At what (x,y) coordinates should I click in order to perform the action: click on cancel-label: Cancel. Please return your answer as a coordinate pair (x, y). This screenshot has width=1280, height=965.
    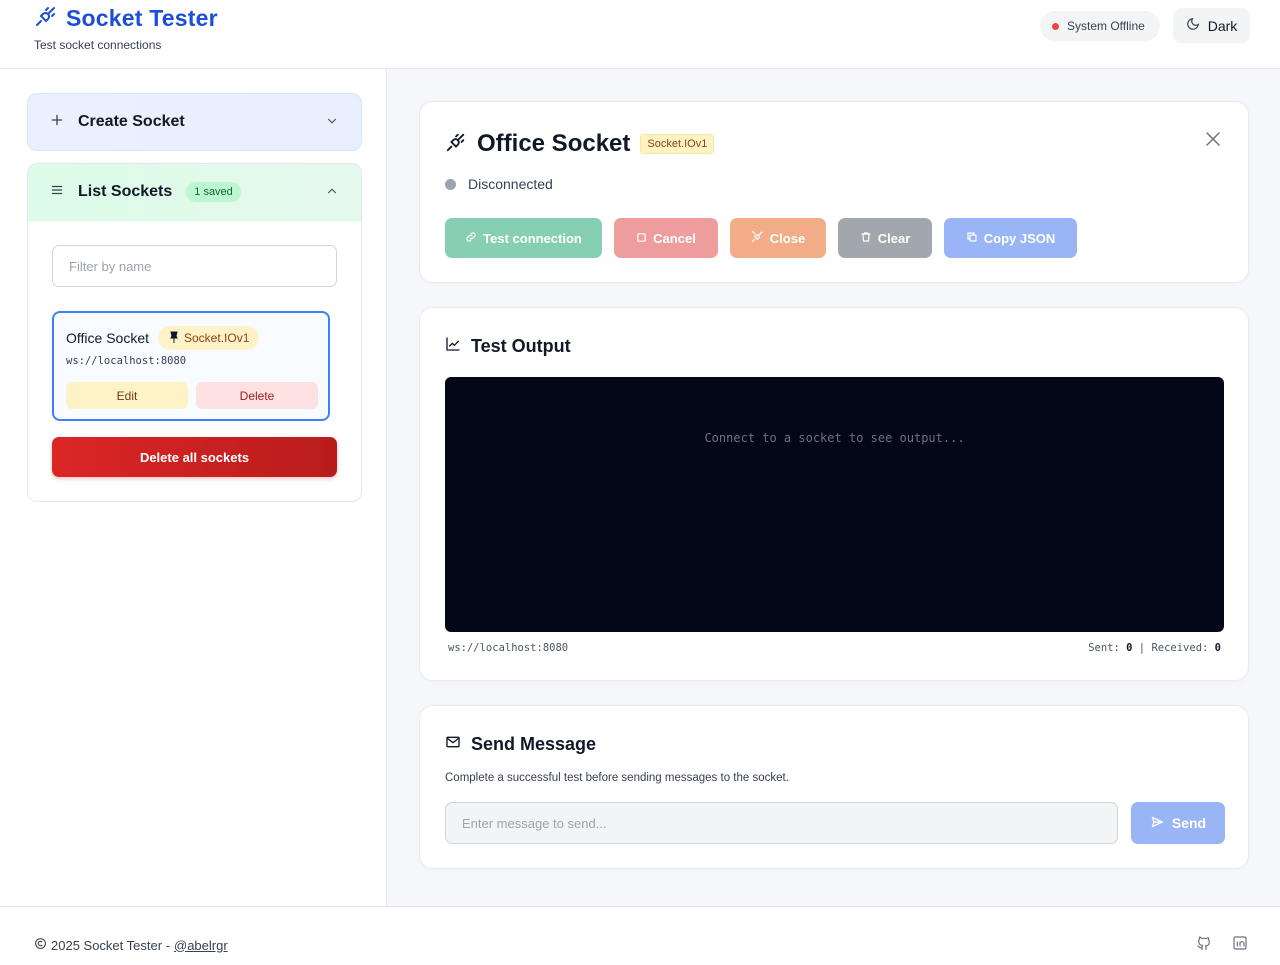
    Looking at the image, I should click on (674, 238).